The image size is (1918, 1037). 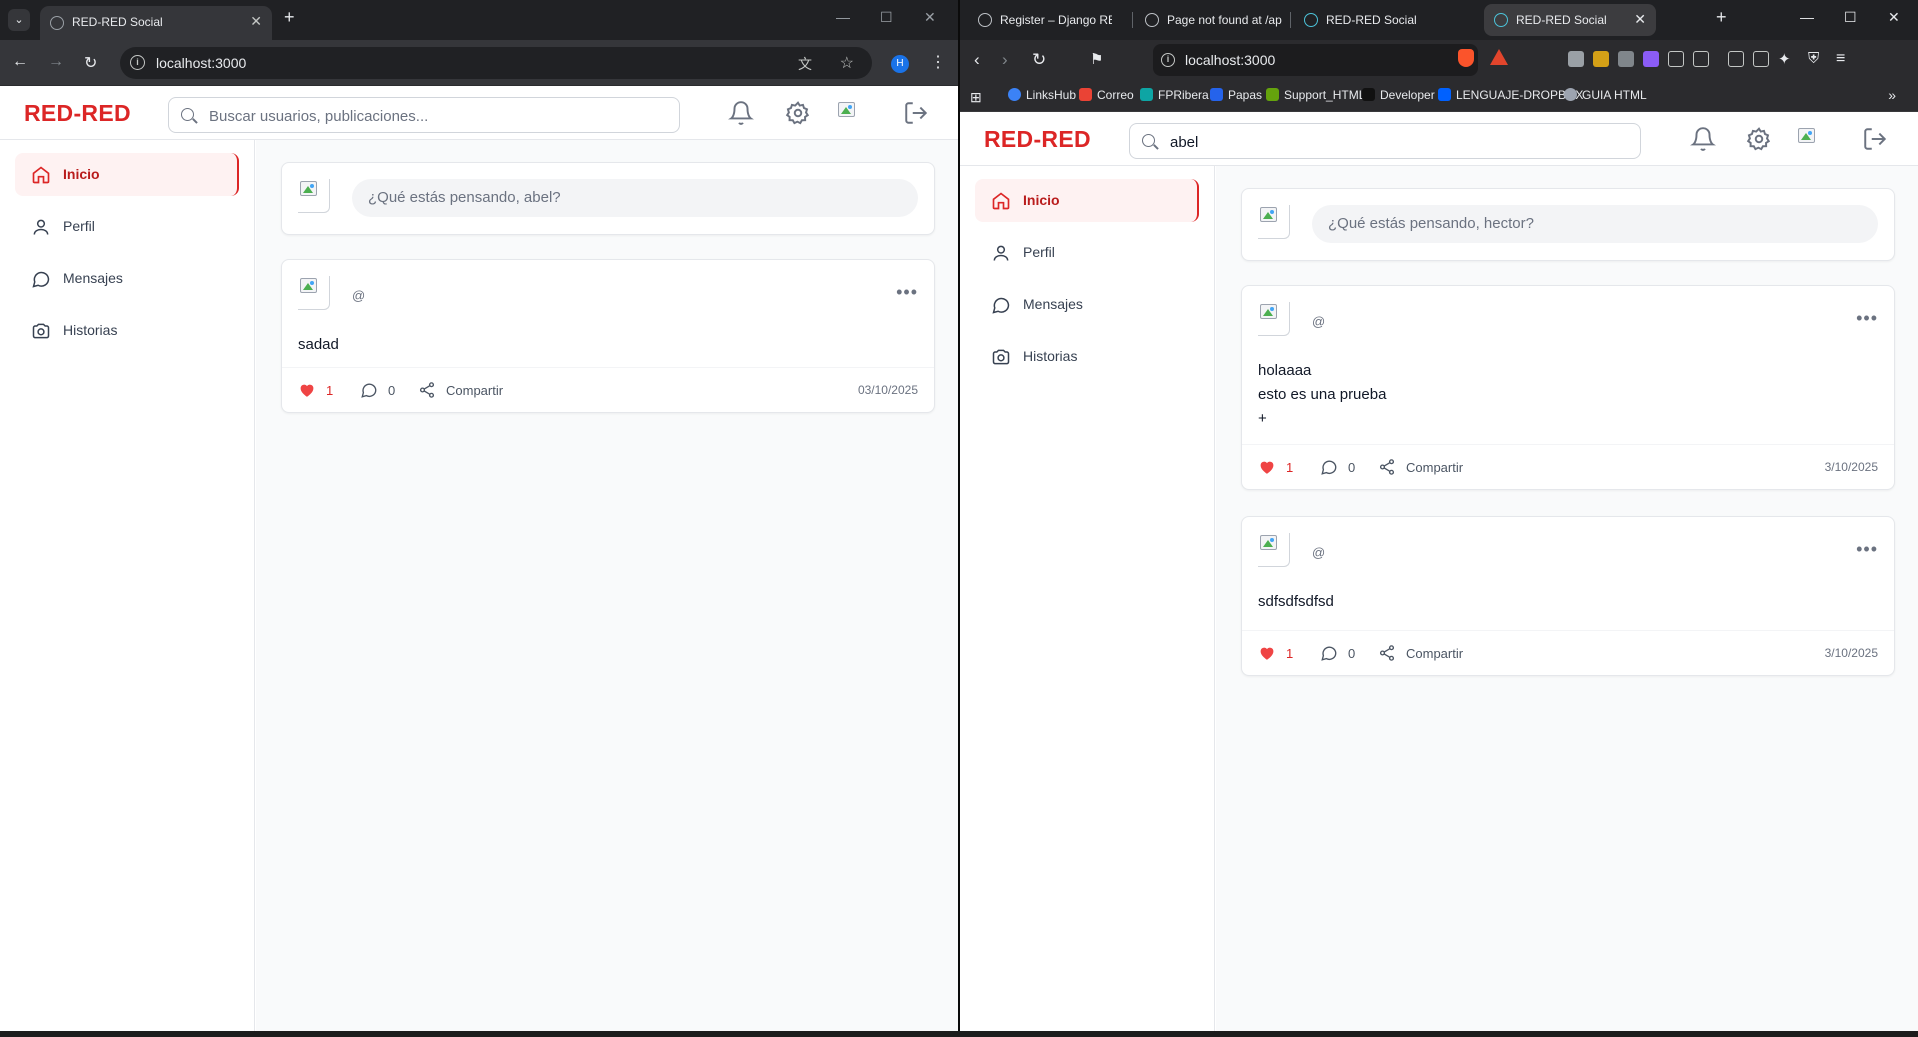 What do you see at coordinates (1042, 20) in the screenshot?
I see `tab-register: Register – Django REST fr` at bounding box center [1042, 20].